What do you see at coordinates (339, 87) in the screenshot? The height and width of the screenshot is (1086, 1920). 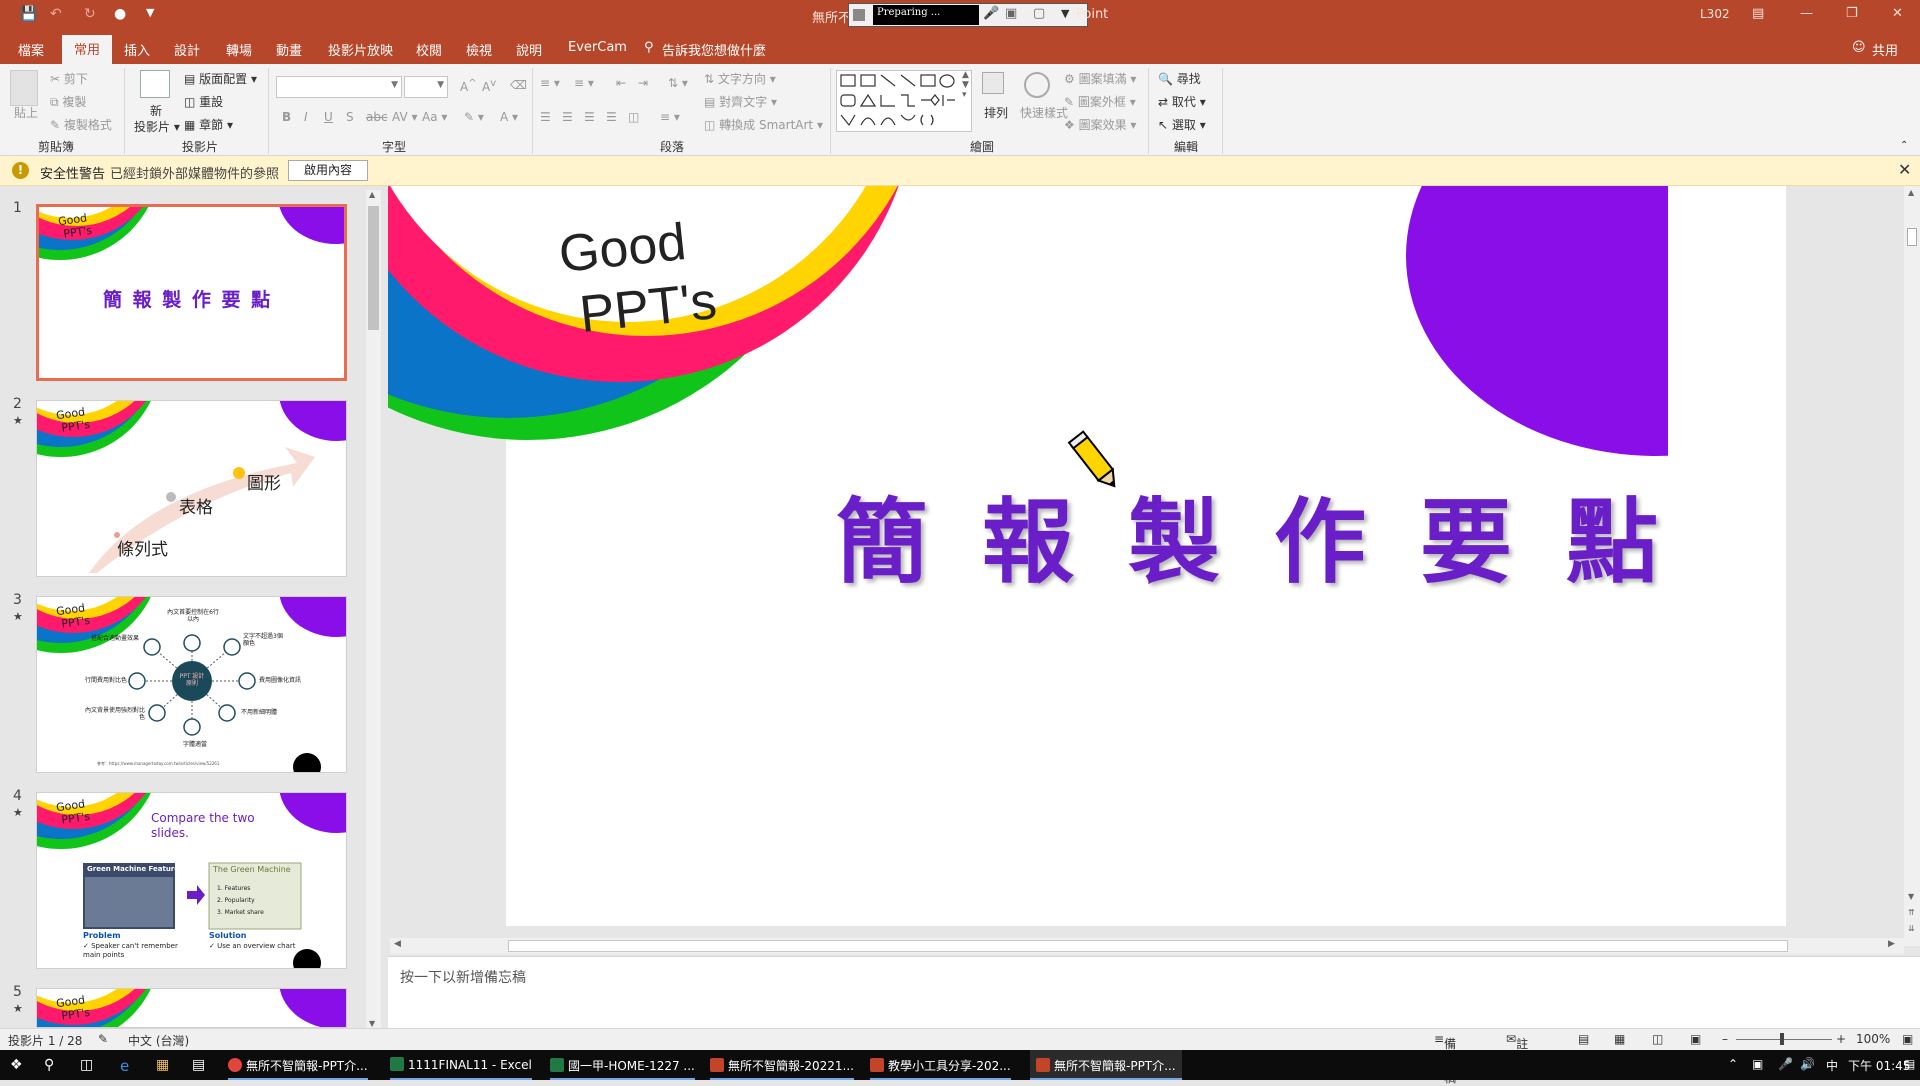 I see `font-name-combo: ▼` at bounding box center [339, 87].